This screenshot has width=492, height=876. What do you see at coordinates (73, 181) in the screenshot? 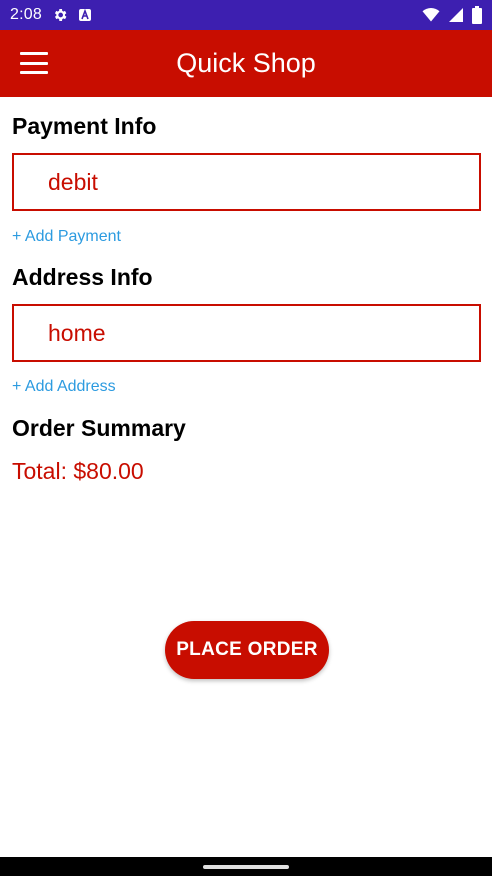
I see `payment-method-value: debit` at bounding box center [73, 181].